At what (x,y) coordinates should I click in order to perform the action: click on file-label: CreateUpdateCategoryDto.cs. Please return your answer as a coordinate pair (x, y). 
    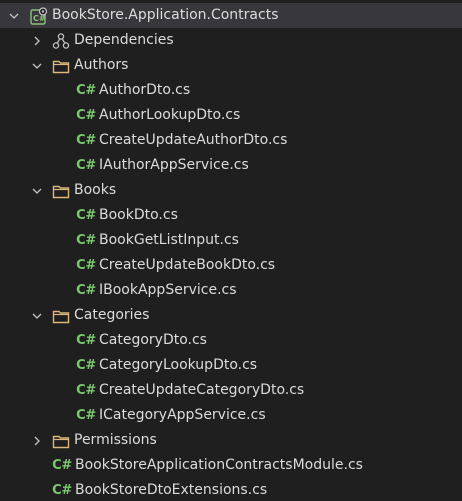
    Looking at the image, I should click on (202, 390).